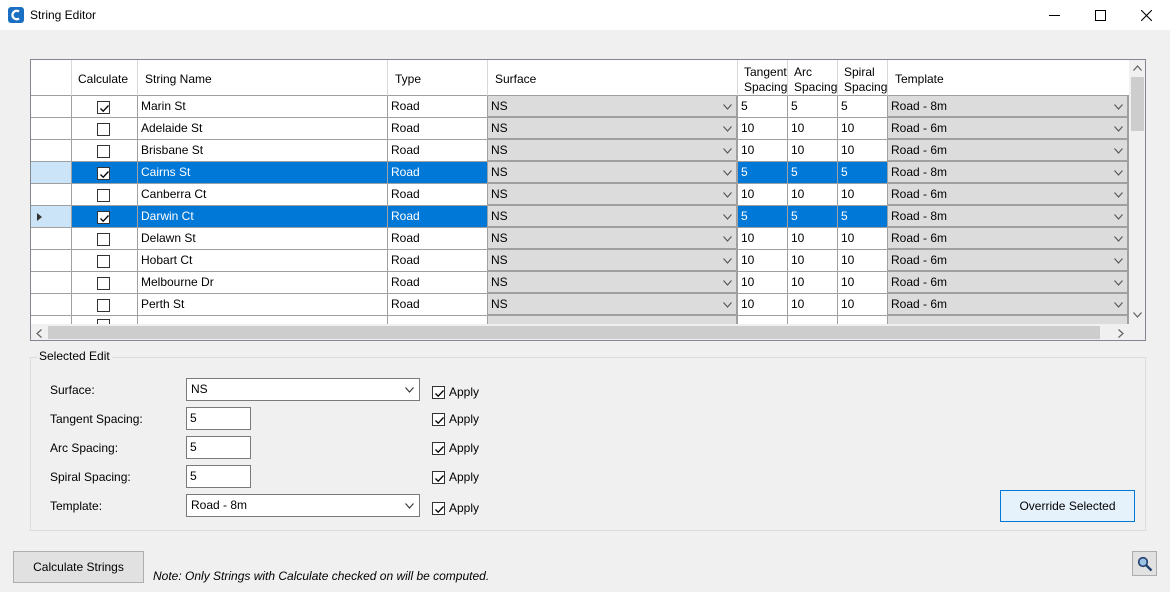 The width and height of the screenshot is (1170, 592). What do you see at coordinates (1008, 78) in the screenshot?
I see `column-header-template: Template` at bounding box center [1008, 78].